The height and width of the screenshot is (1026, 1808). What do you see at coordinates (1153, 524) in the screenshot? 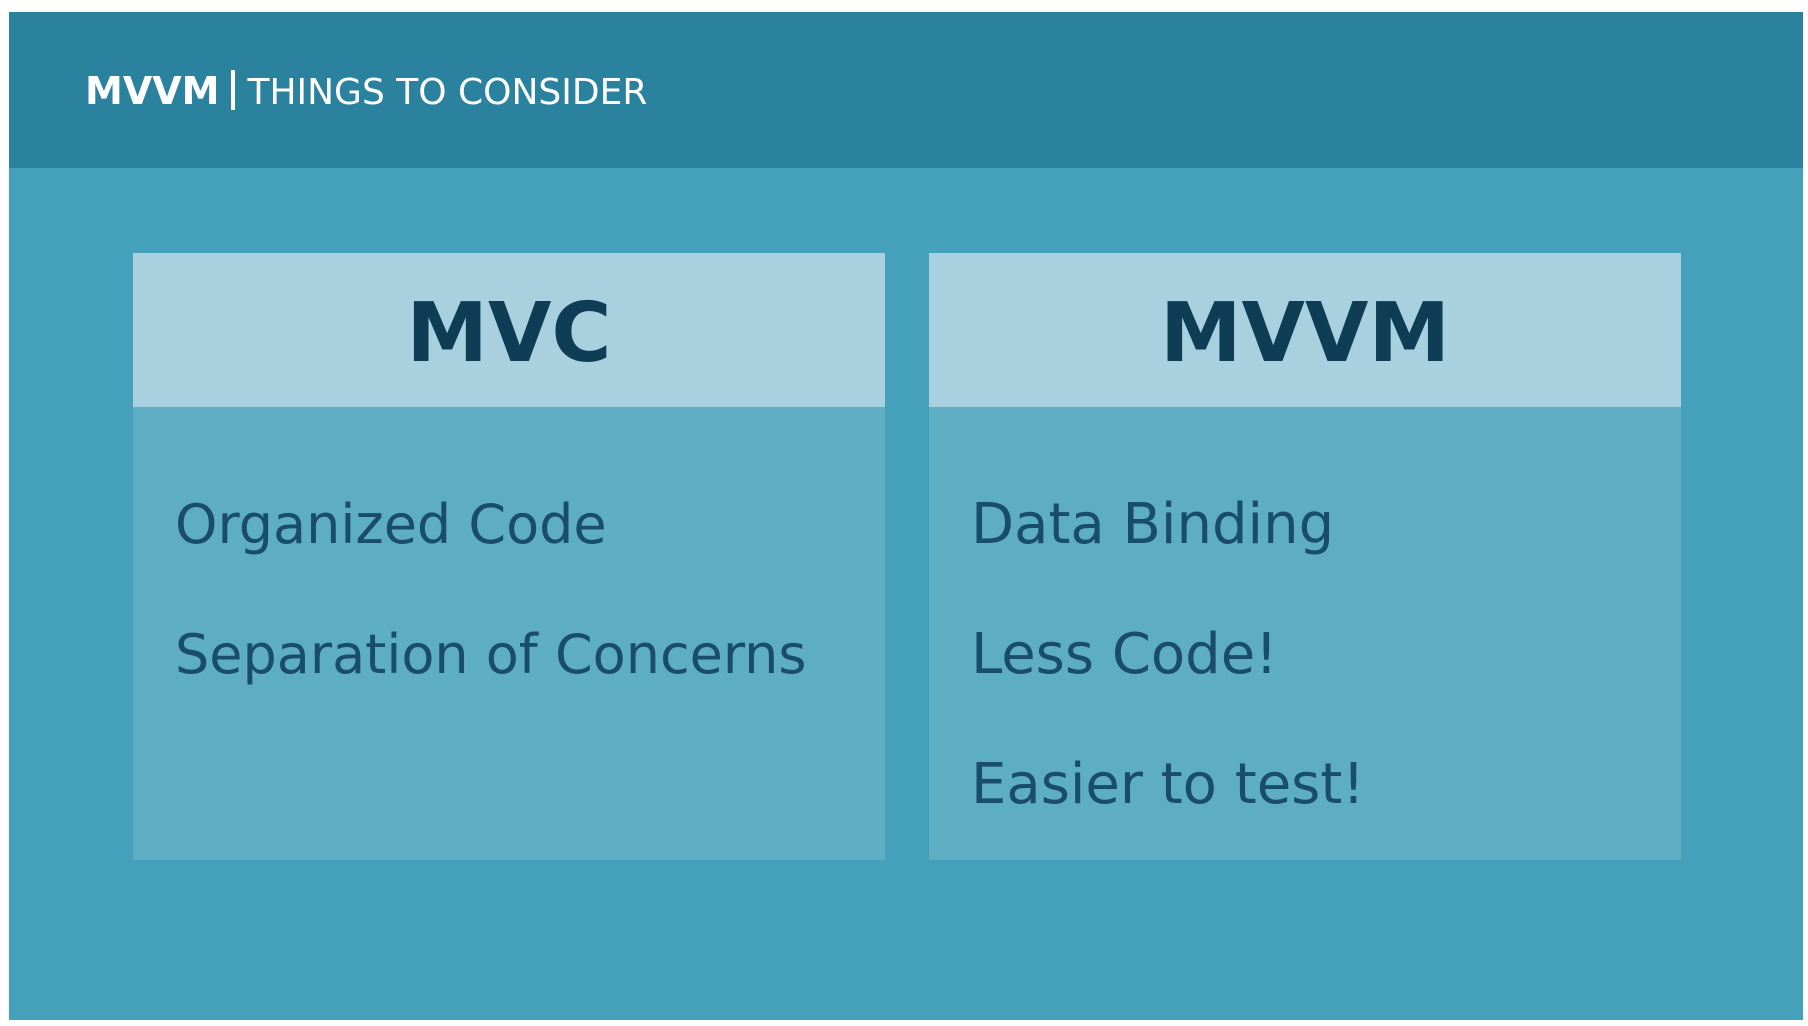
I see `mvvm-item-data-binding: Data Binding` at bounding box center [1153, 524].